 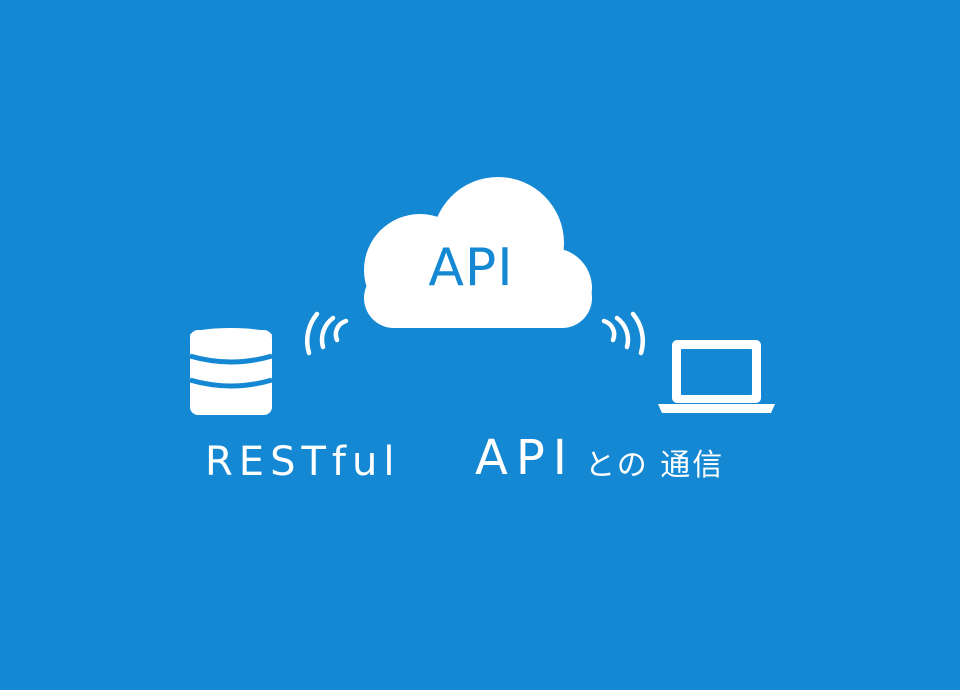 What do you see at coordinates (716, 376) in the screenshot?
I see `laptop-icon` at bounding box center [716, 376].